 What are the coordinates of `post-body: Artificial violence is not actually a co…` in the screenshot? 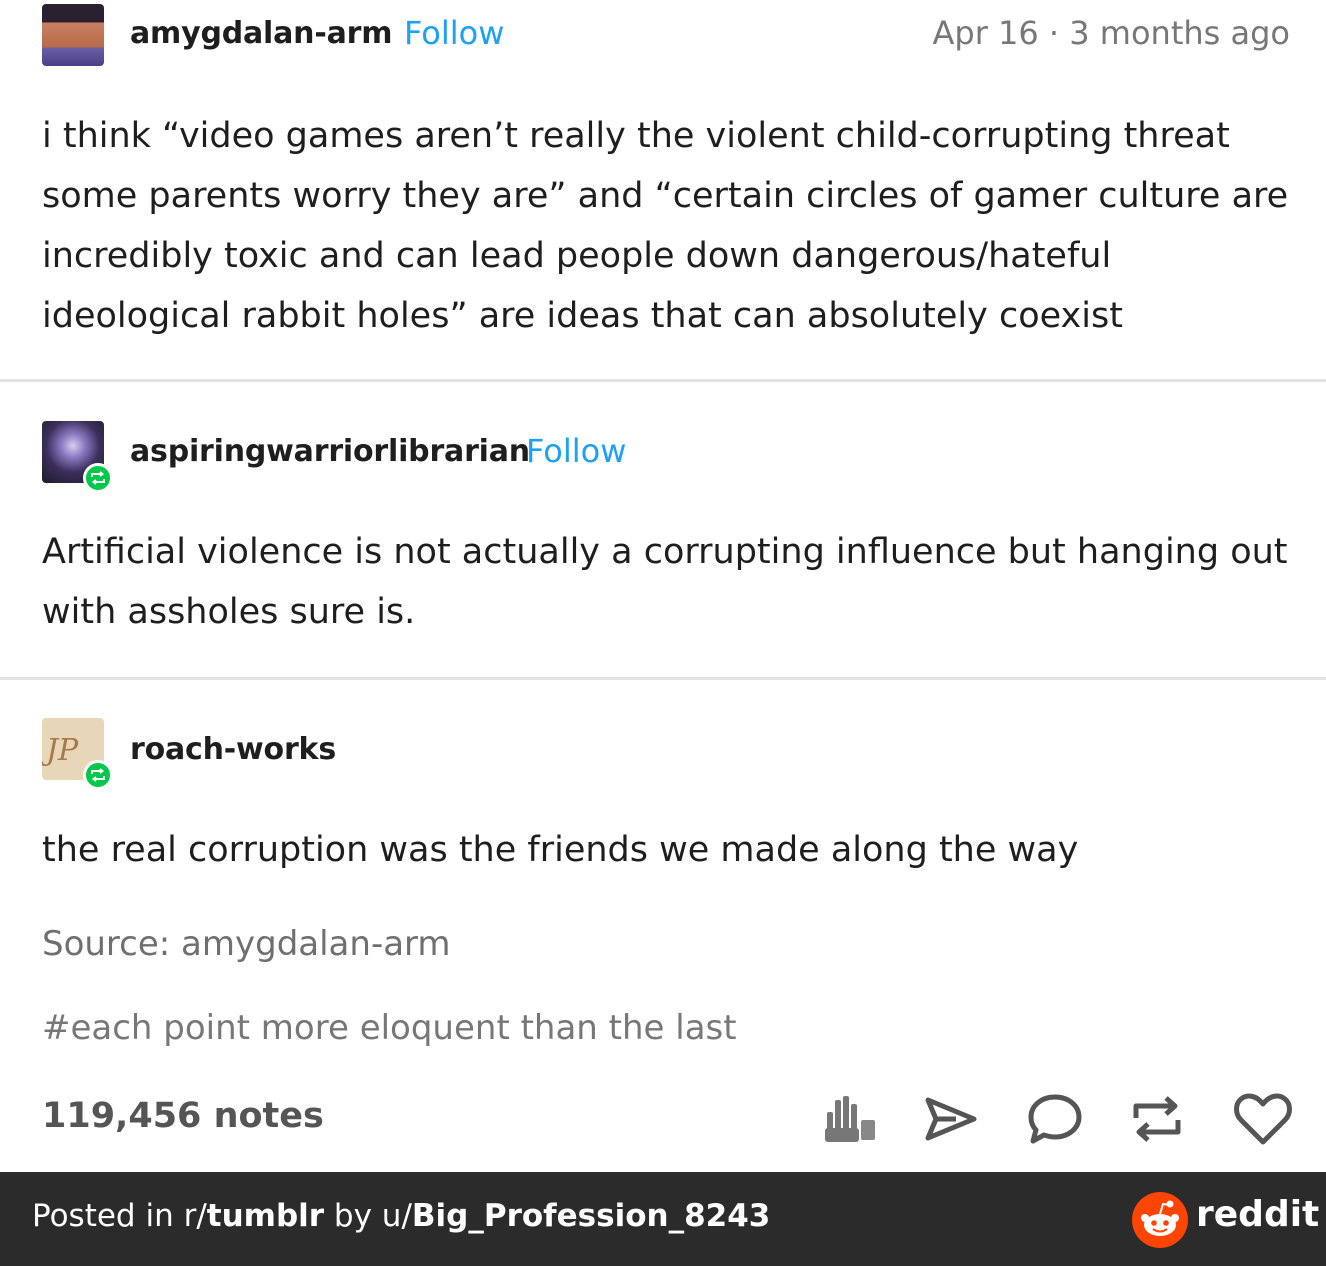 It's located at (665, 582).